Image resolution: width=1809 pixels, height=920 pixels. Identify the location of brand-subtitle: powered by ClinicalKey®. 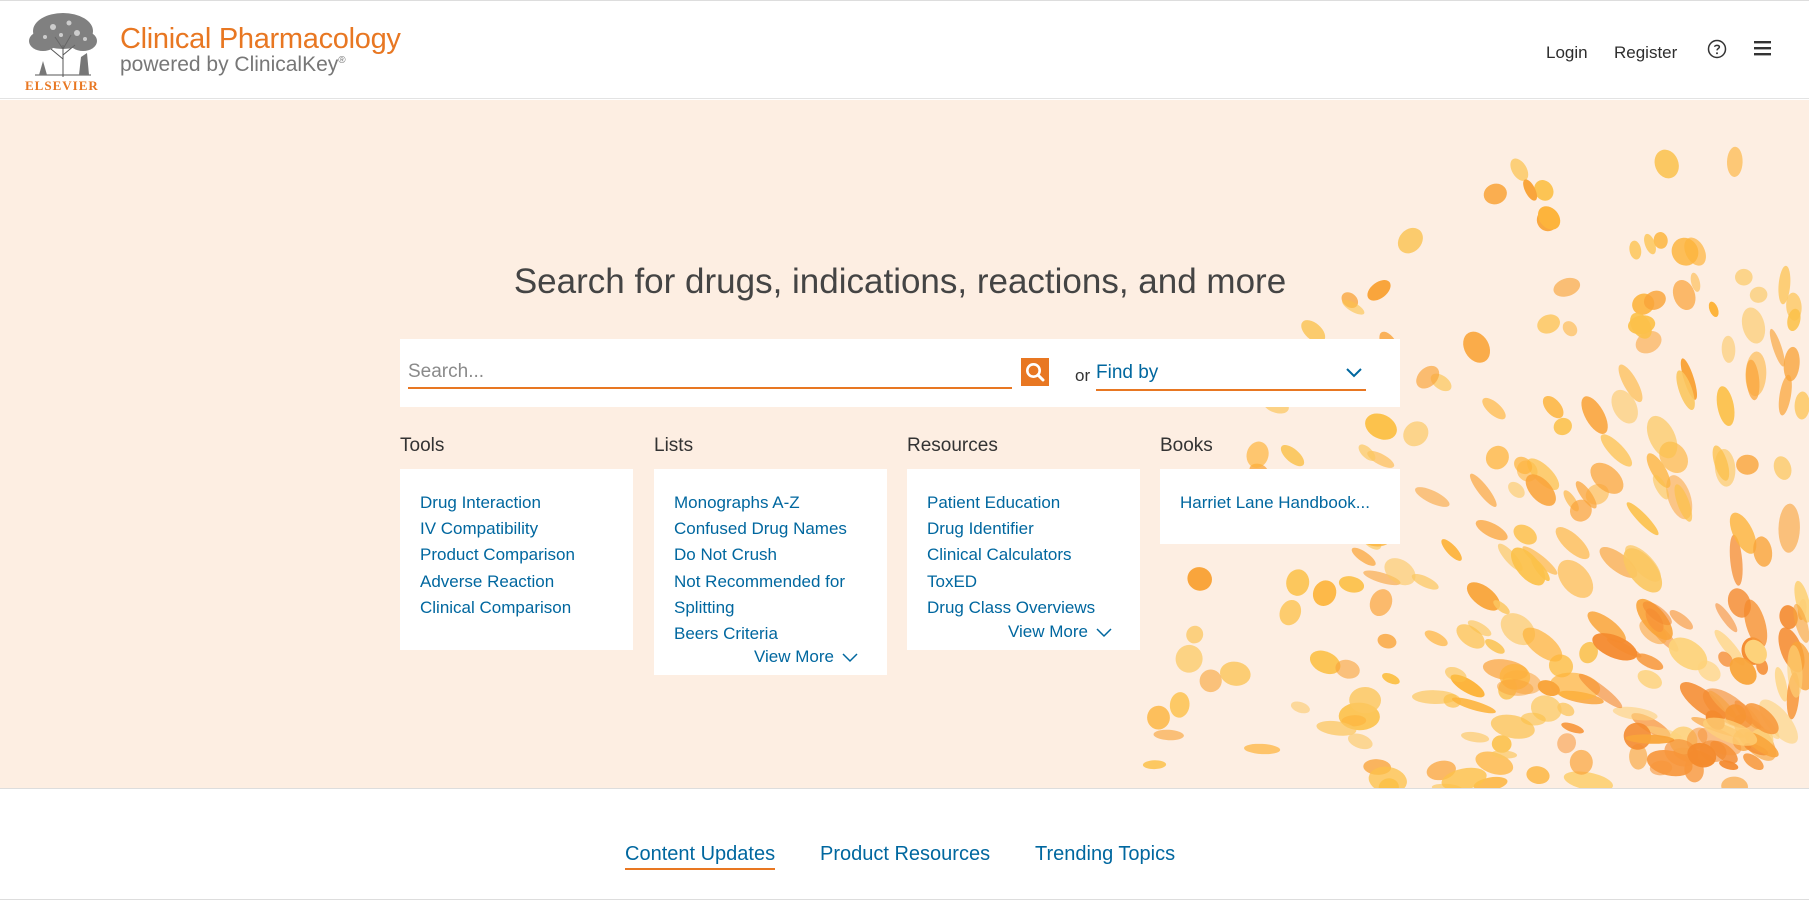
(233, 65).